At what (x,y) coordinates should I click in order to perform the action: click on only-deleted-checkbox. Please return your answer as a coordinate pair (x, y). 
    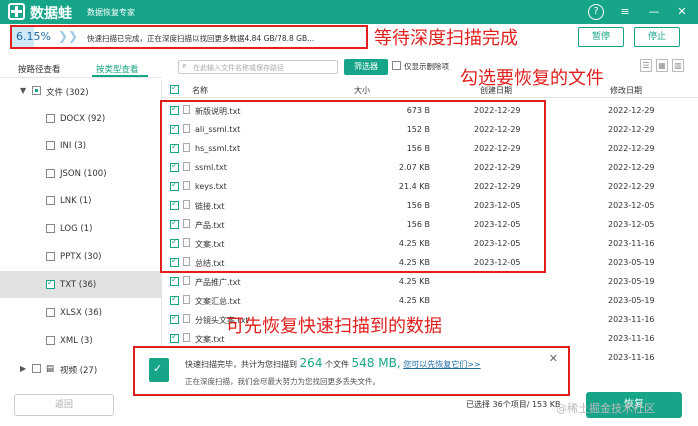
    Looking at the image, I should click on (396, 65).